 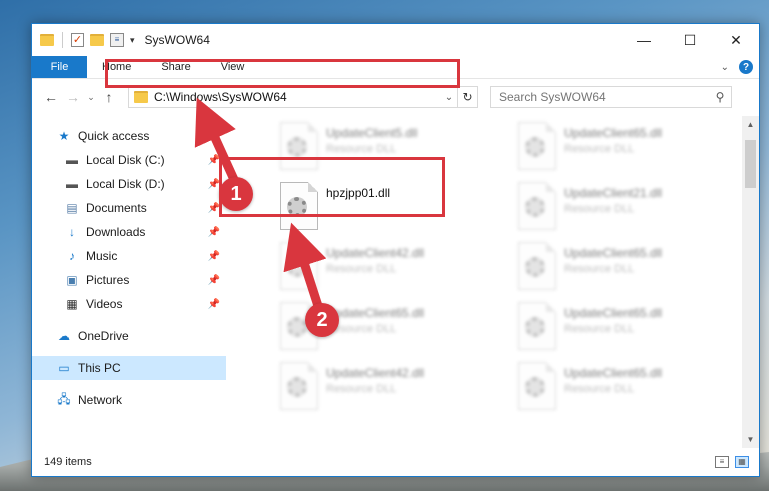 What do you see at coordinates (64, 336) in the screenshot?
I see `cloud-icon: ☁` at bounding box center [64, 336].